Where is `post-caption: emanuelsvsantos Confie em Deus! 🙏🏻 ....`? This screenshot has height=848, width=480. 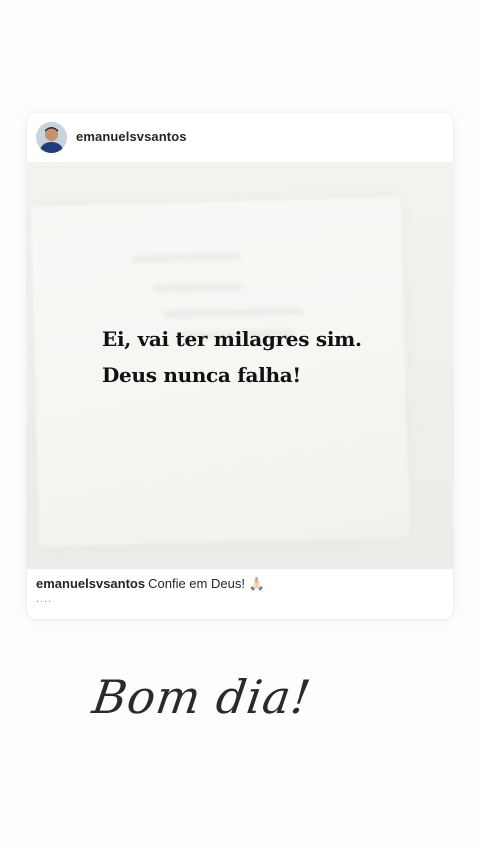 post-caption: emanuelsvsantos Confie em Deus! 🙏🏻 .... is located at coordinates (241, 590).